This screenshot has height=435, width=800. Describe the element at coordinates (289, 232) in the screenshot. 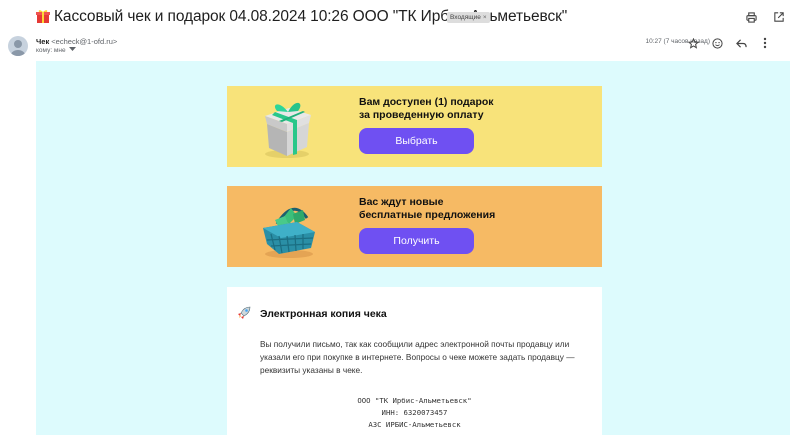

I see `shopping-basket-illustration` at that location.